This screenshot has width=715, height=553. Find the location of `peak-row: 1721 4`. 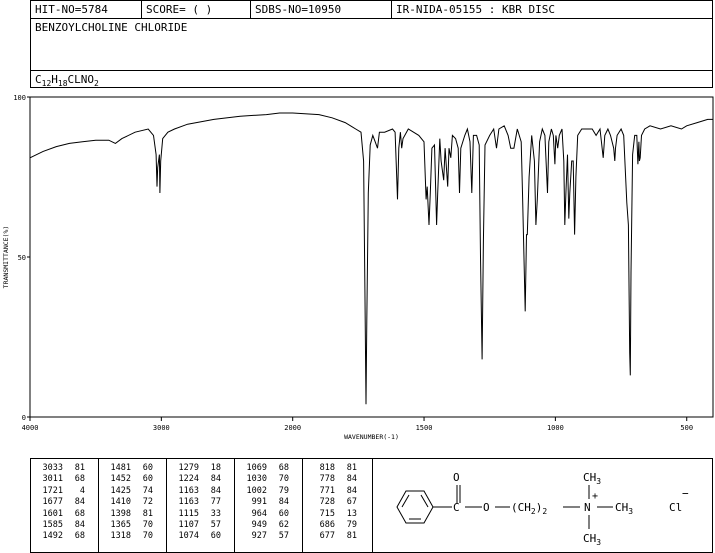

peak-row: 1721 4 is located at coordinates (60, 491).